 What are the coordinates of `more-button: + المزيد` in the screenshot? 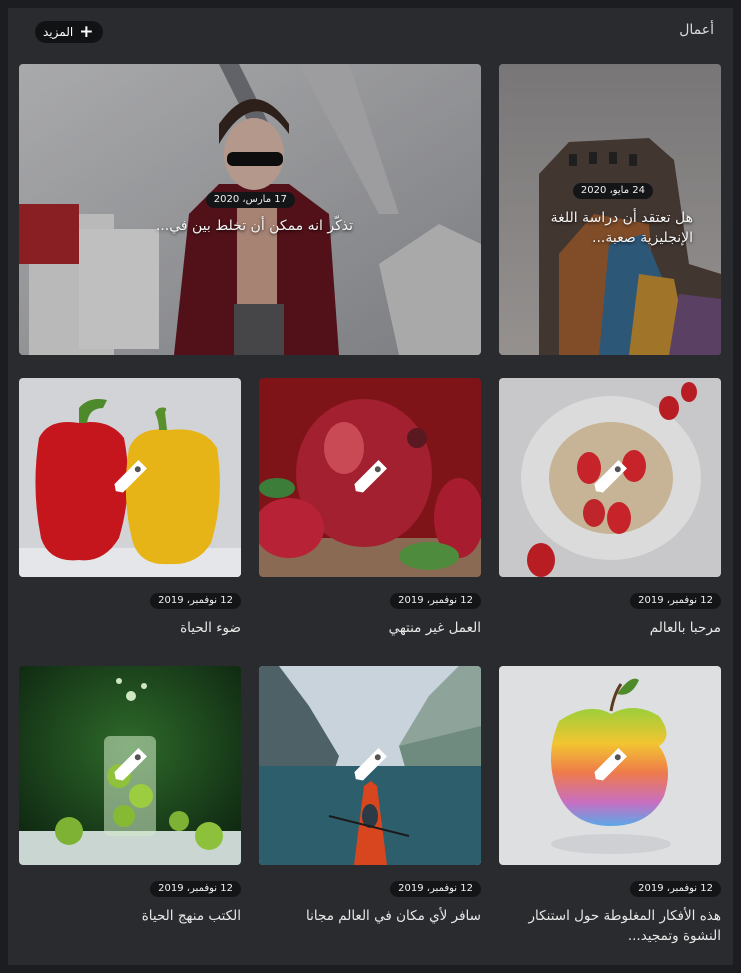 It's located at (69, 32).